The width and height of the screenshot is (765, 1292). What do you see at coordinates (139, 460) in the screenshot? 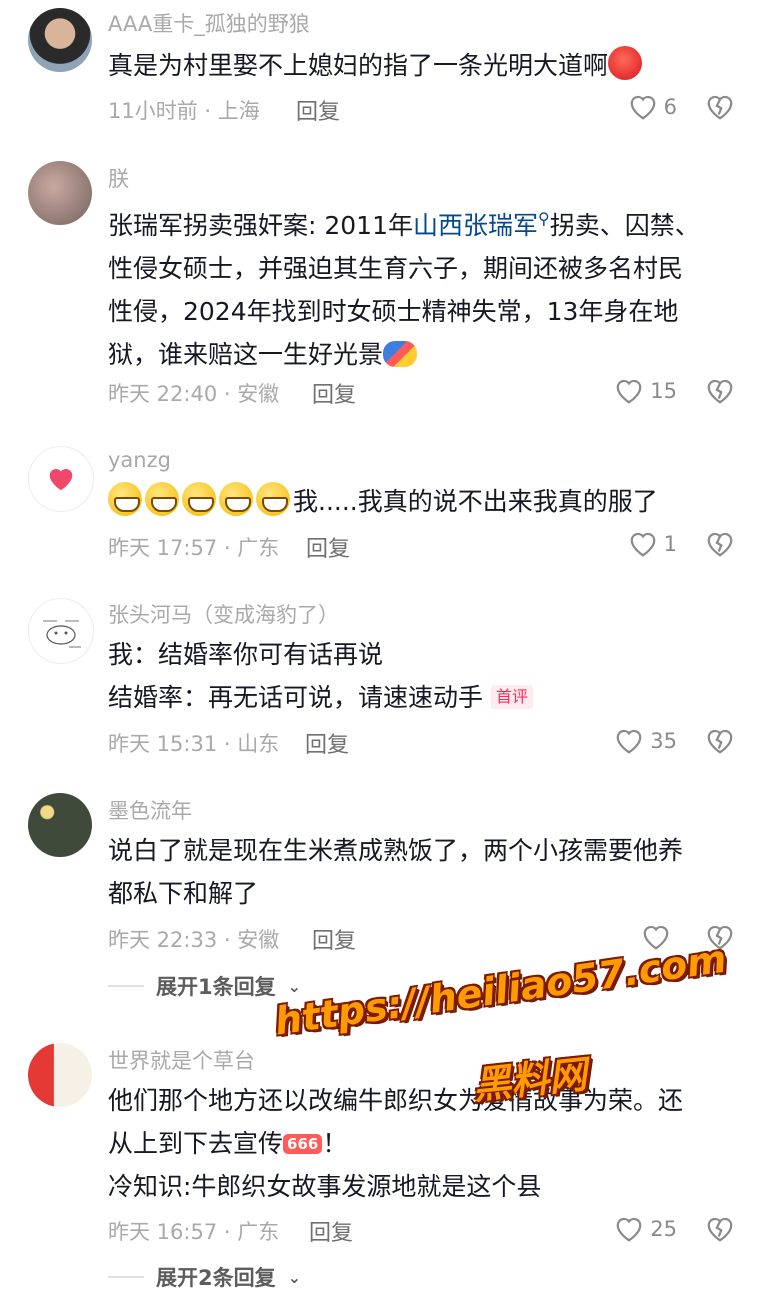
I see `username: yanzg` at bounding box center [139, 460].